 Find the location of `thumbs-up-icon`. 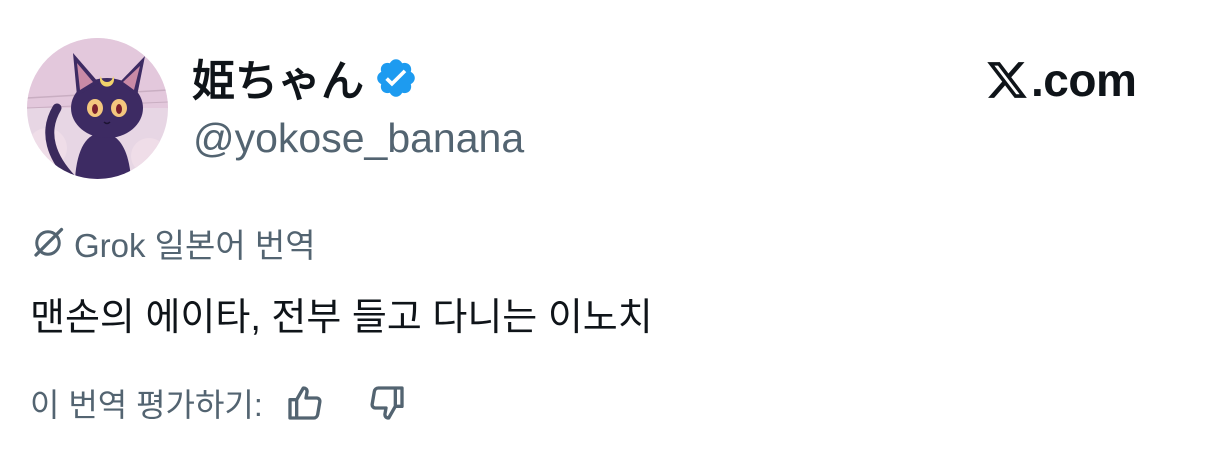

thumbs-up-icon is located at coordinates (305, 403).